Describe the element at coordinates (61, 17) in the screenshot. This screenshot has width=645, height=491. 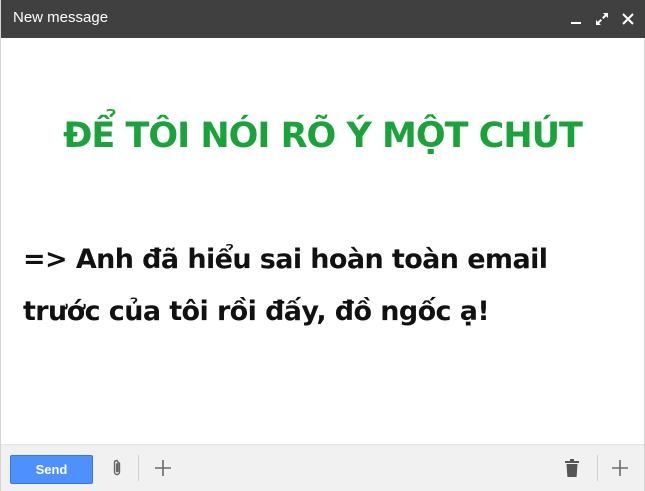
I see `window-title: New message` at that location.